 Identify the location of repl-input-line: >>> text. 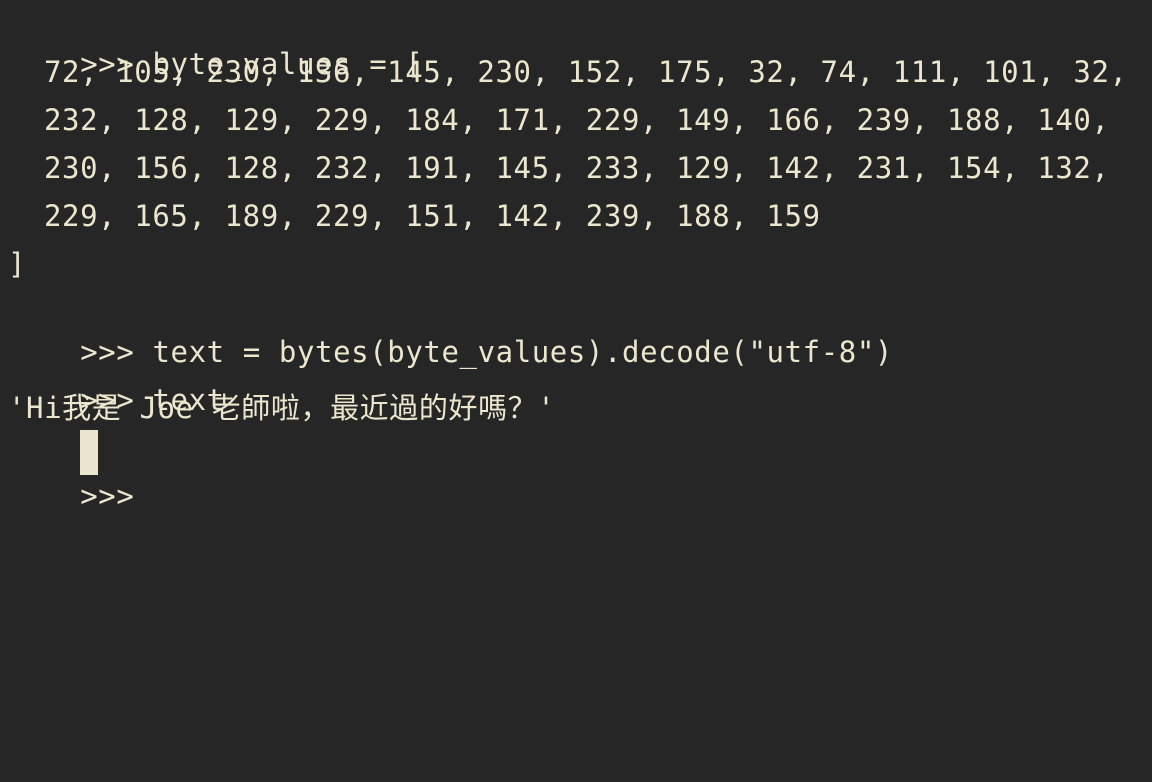
(116, 378).